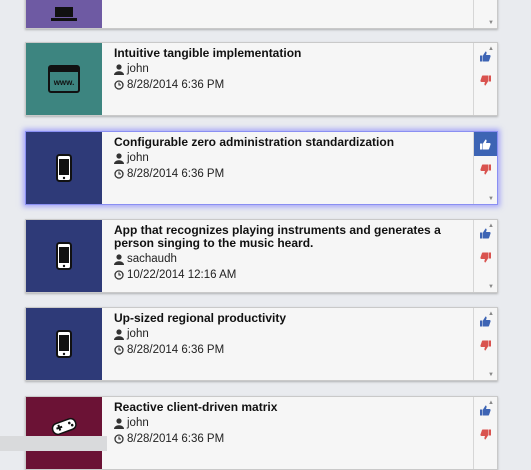 Image resolution: width=531 pixels, height=470 pixels. Describe the element at coordinates (182, 274) in the screenshot. I see `date-text: 10/22/2014 12:16 AM` at that location.